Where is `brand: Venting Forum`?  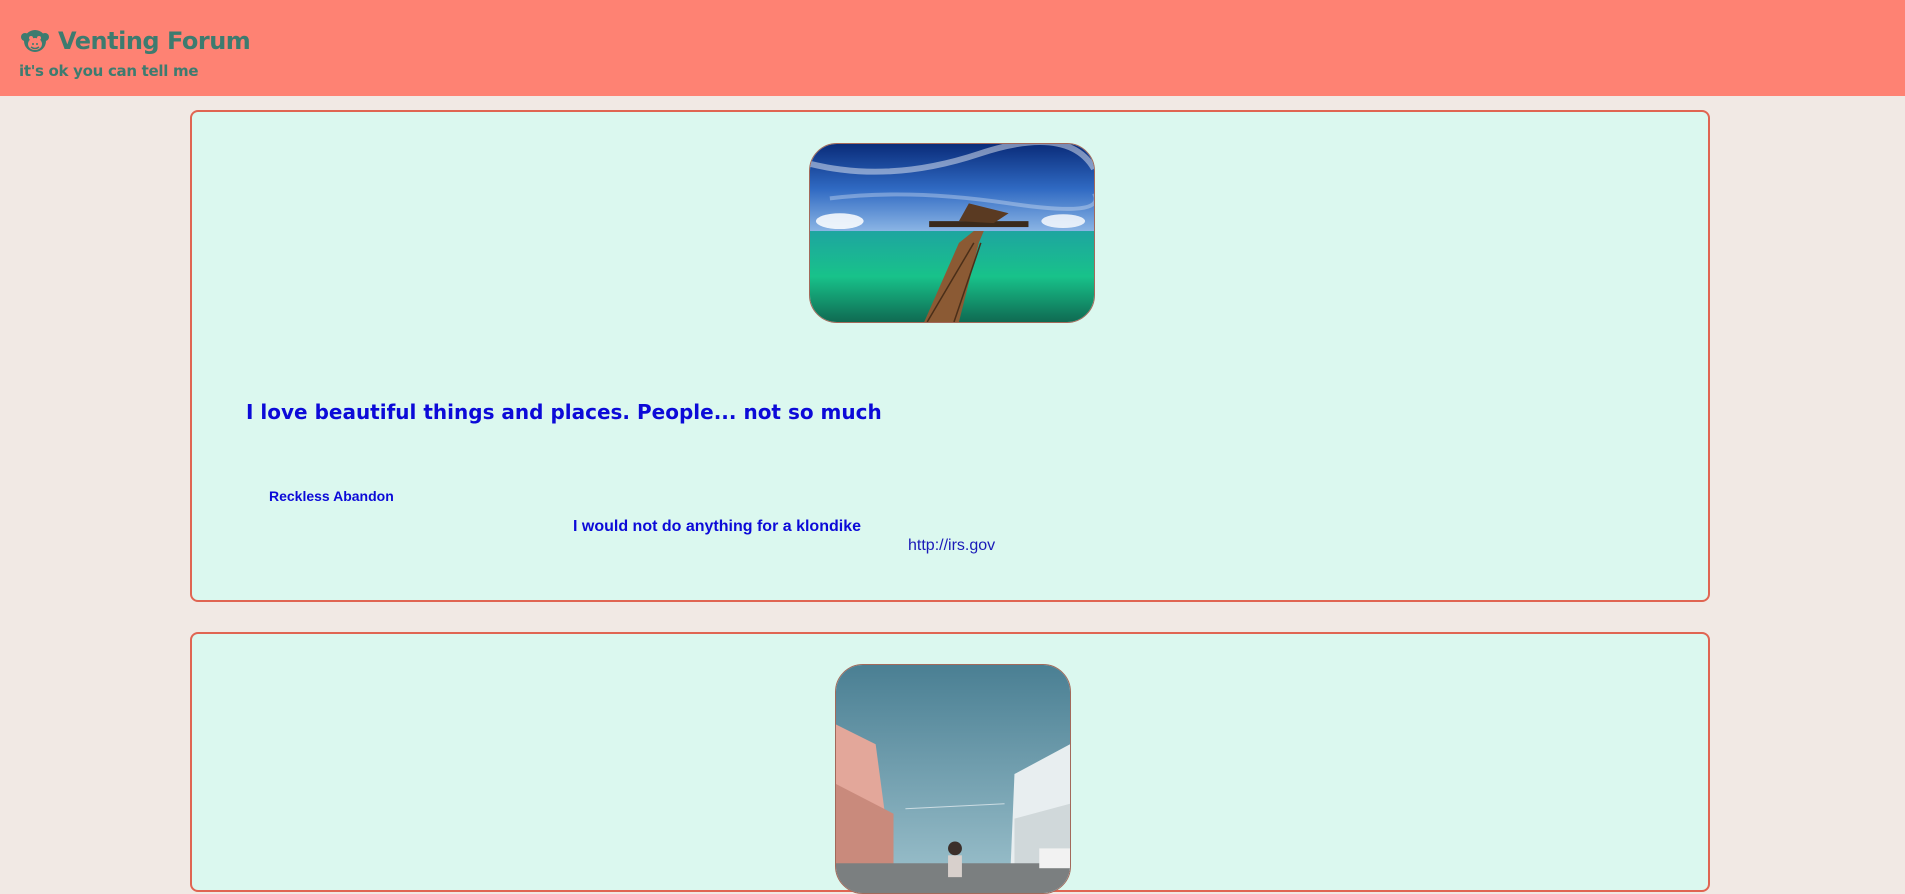 brand: Venting Forum is located at coordinates (135, 41).